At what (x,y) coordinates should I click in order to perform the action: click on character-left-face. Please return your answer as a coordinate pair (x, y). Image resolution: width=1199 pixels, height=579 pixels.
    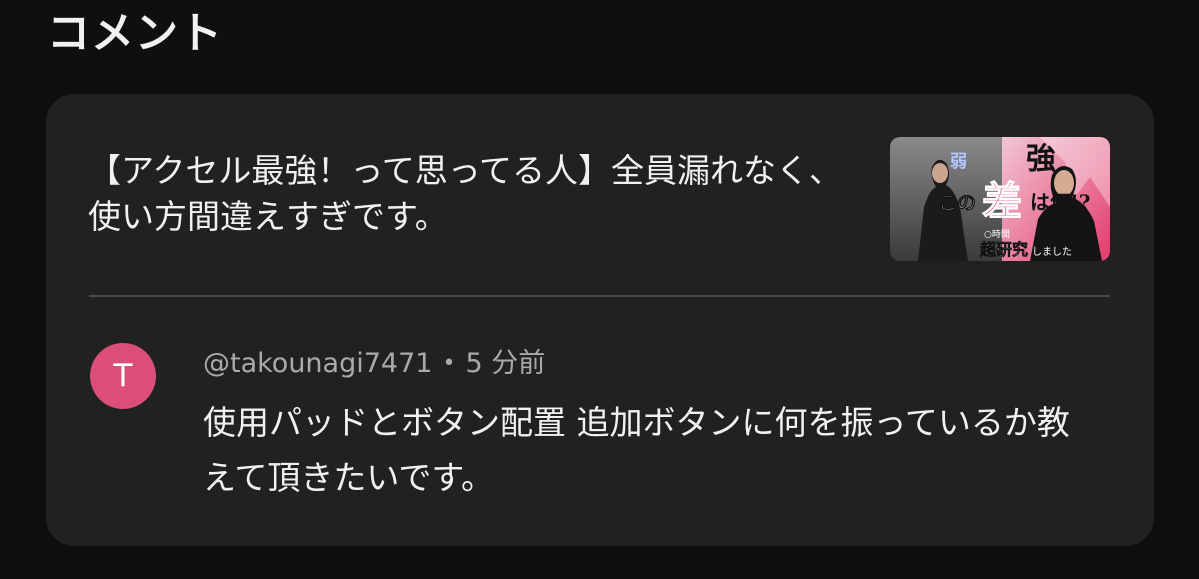
    Looking at the image, I should click on (940, 173).